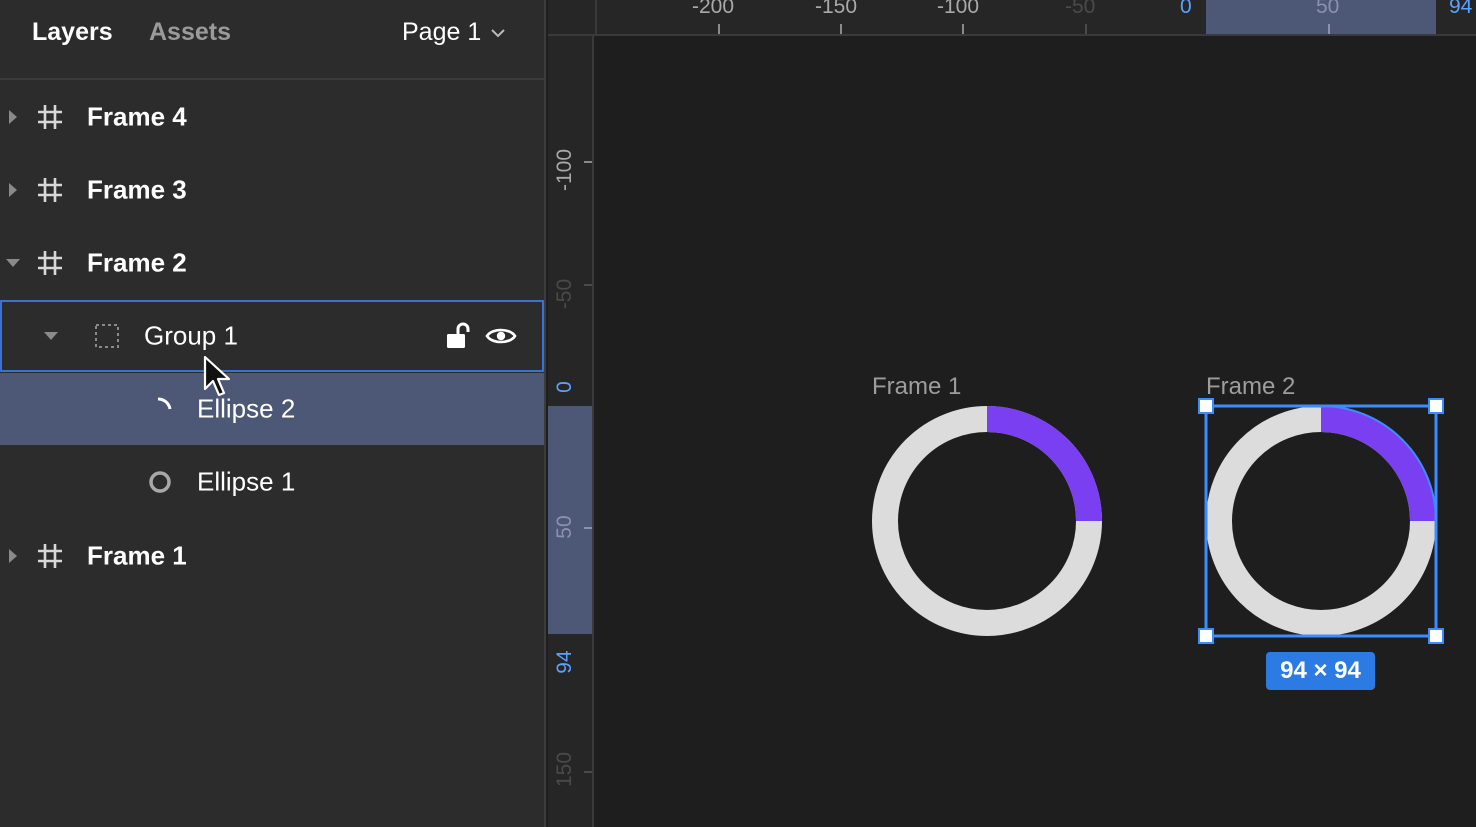 This screenshot has height=827, width=1476. What do you see at coordinates (107, 336) in the screenshot?
I see `group-icon` at bounding box center [107, 336].